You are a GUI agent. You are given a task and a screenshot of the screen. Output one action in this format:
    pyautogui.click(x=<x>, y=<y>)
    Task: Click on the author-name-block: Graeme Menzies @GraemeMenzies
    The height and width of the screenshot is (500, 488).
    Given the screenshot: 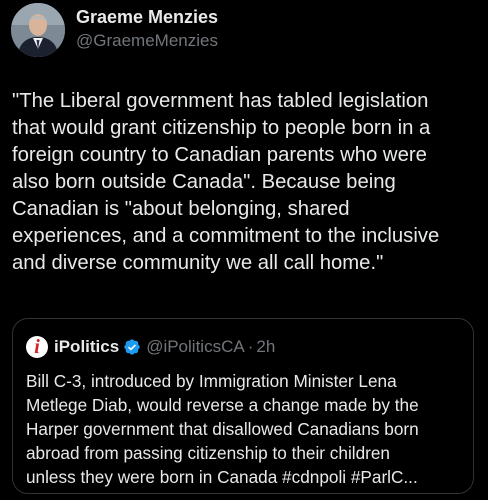 What is the action you would take?
    pyautogui.click(x=147, y=29)
    